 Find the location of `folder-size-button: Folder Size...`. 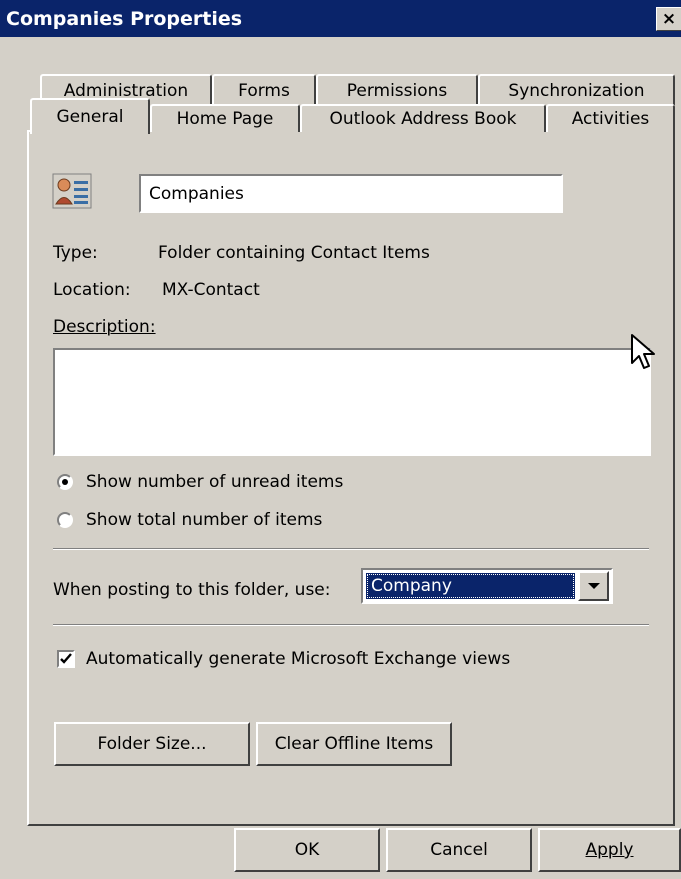

folder-size-button: Folder Size... is located at coordinates (152, 744).